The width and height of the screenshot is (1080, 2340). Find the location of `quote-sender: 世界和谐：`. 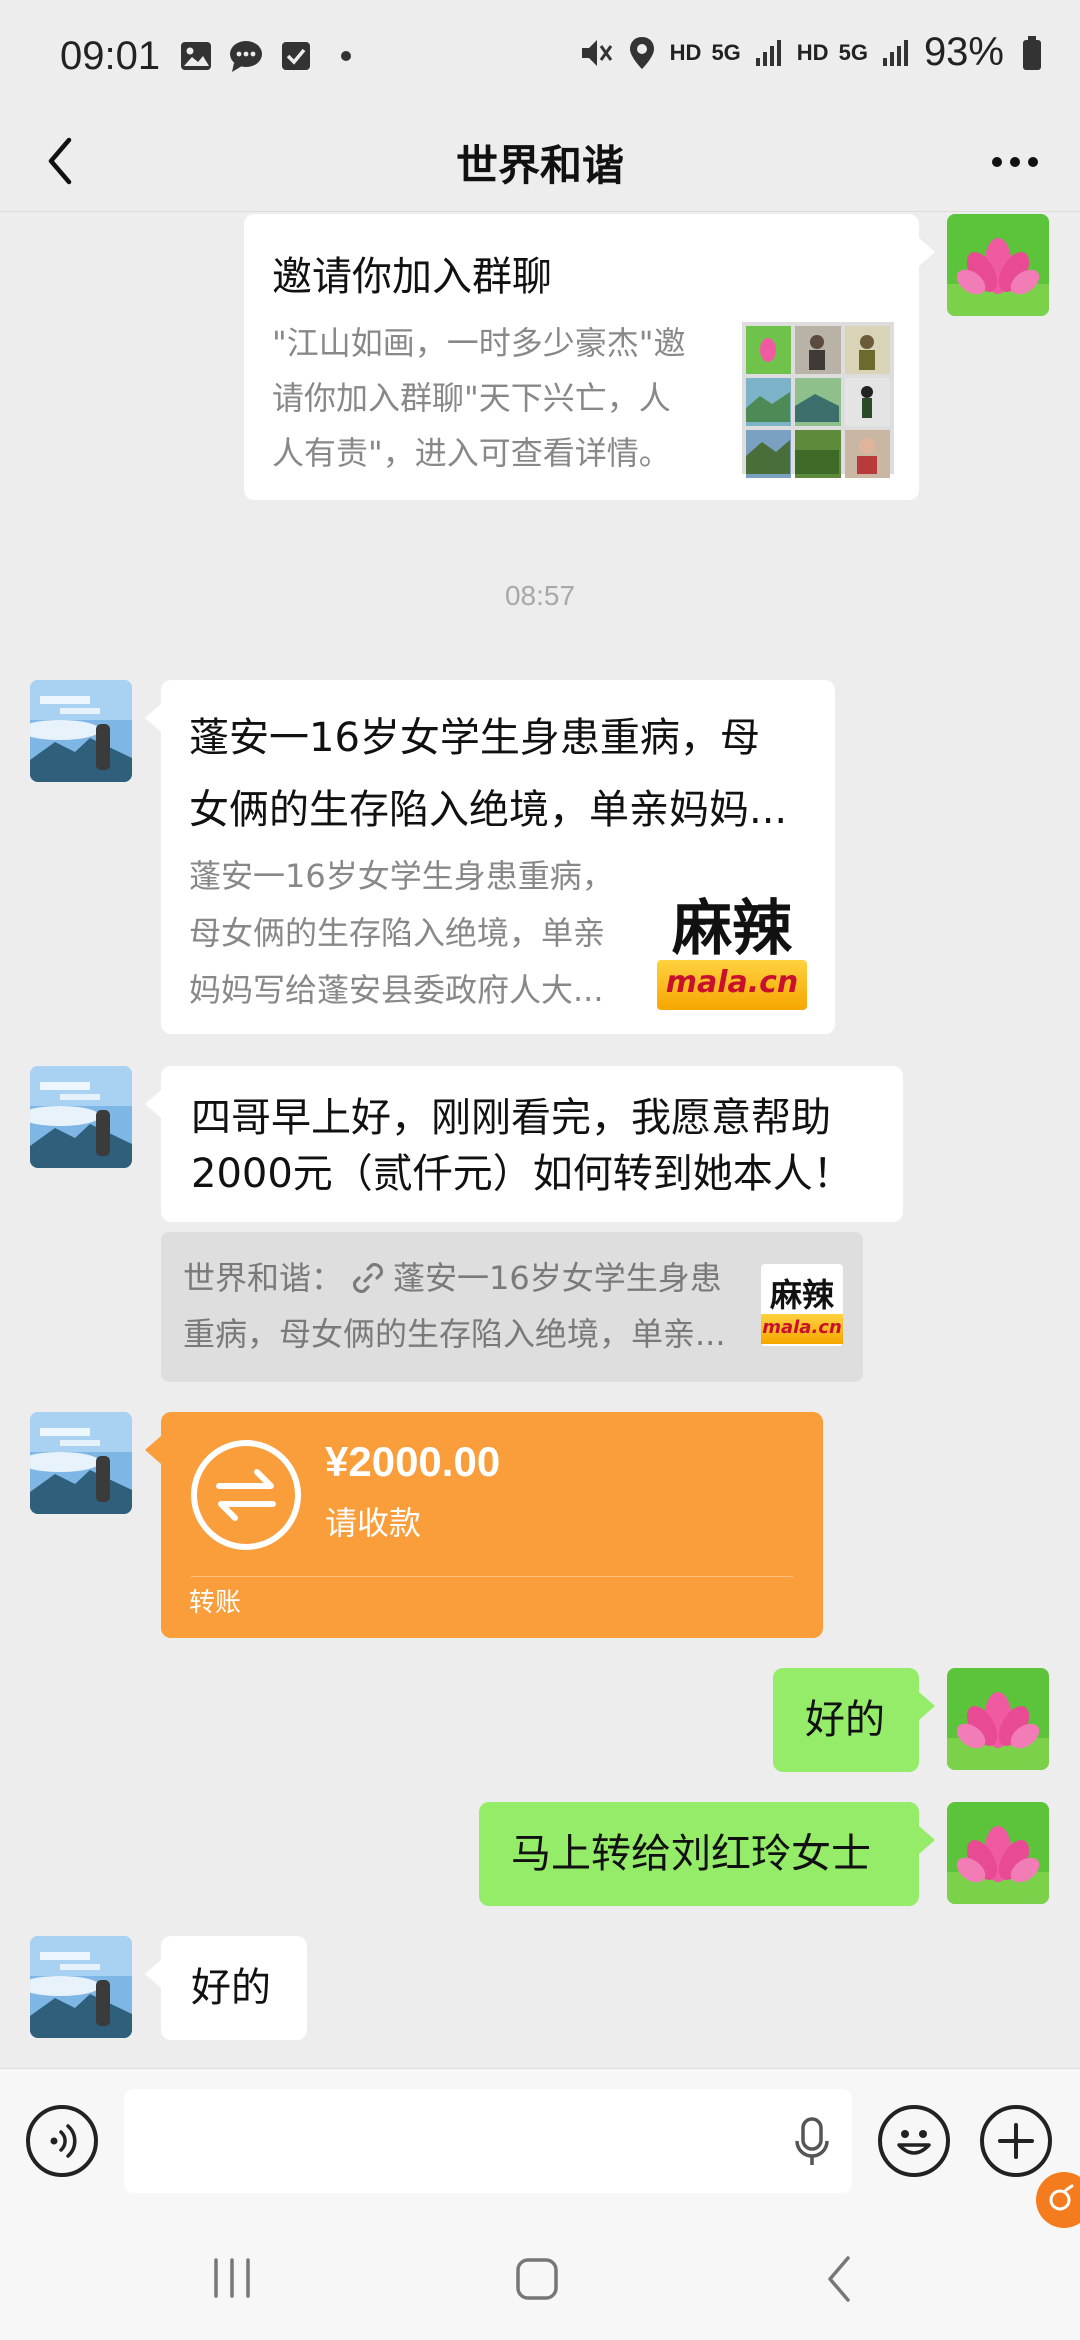

quote-sender: 世界和谐： is located at coordinates (263, 1278).